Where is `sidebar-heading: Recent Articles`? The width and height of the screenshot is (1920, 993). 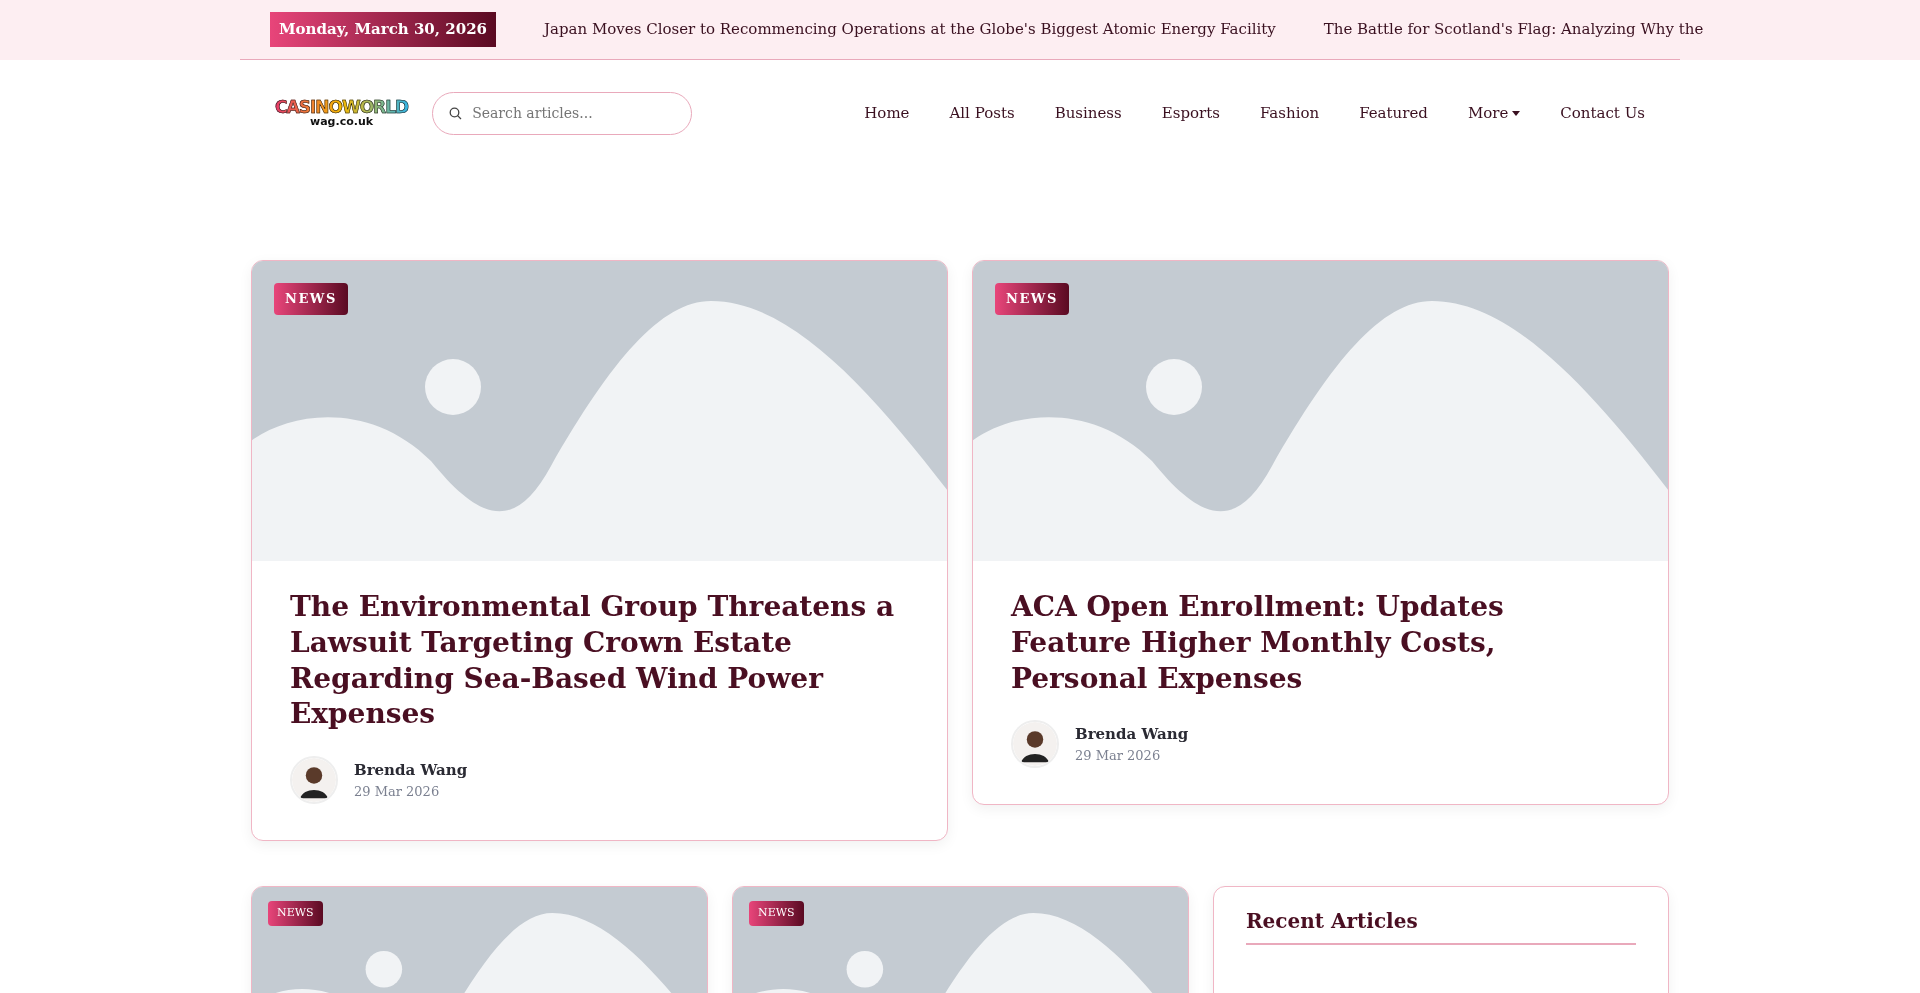 sidebar-heading: Recent Articles is located at coordinates (1441, 927).